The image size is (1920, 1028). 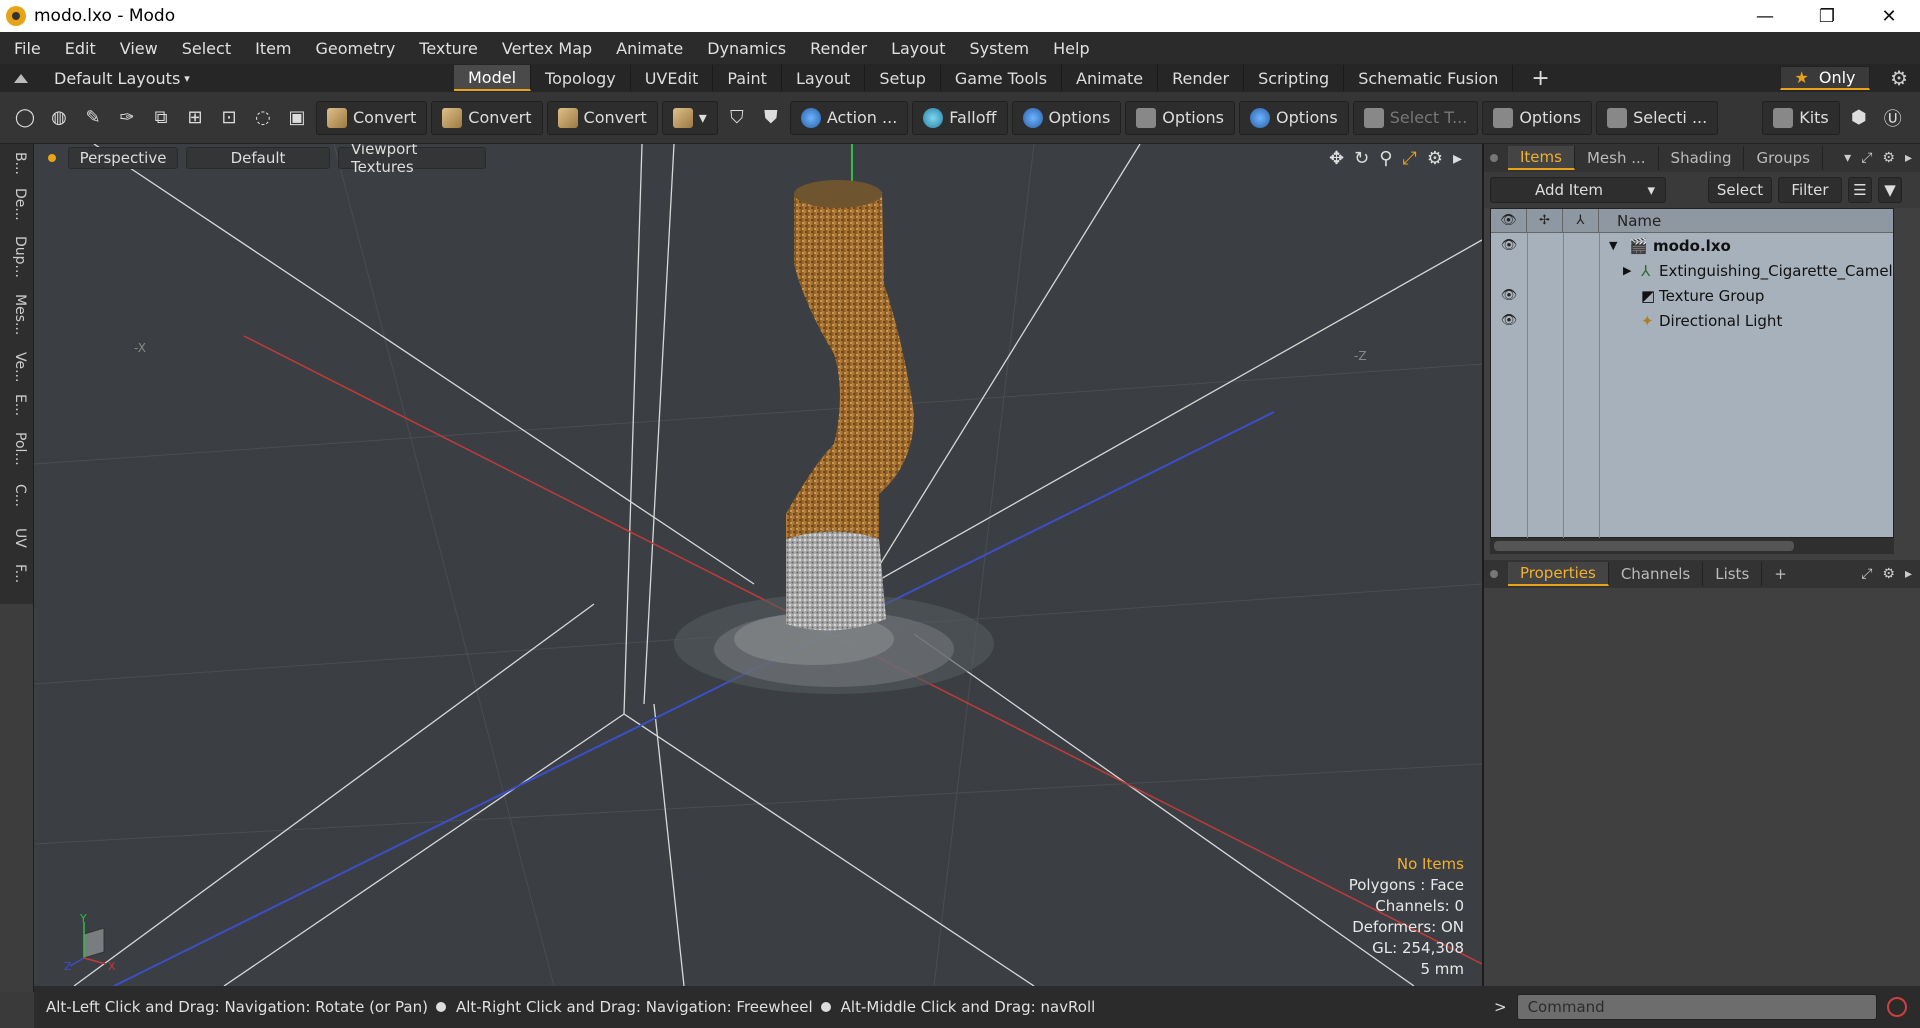 What do you see at coordinates (545, 48) in the screenshot?
I see `menu-vertex-map: Vertex Map` at bounding box center [545, 48].